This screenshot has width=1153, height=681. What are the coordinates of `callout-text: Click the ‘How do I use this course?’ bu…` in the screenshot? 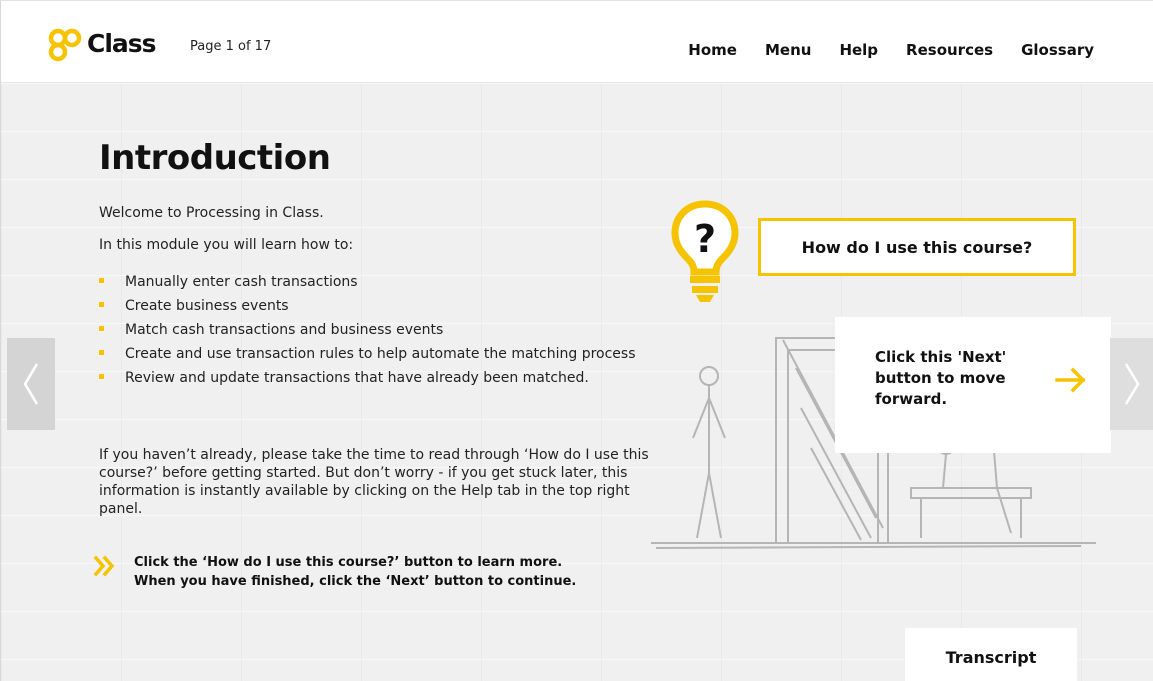 It's located at (355, 572).